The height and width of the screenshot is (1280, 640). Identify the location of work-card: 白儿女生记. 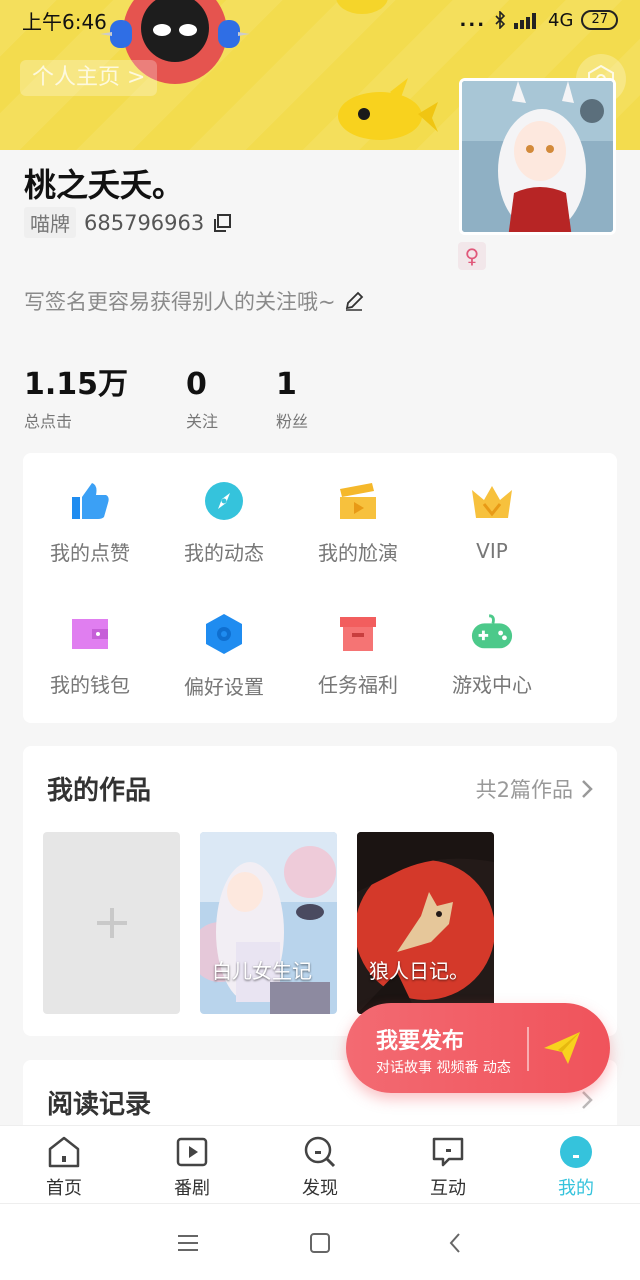
(268, 923).